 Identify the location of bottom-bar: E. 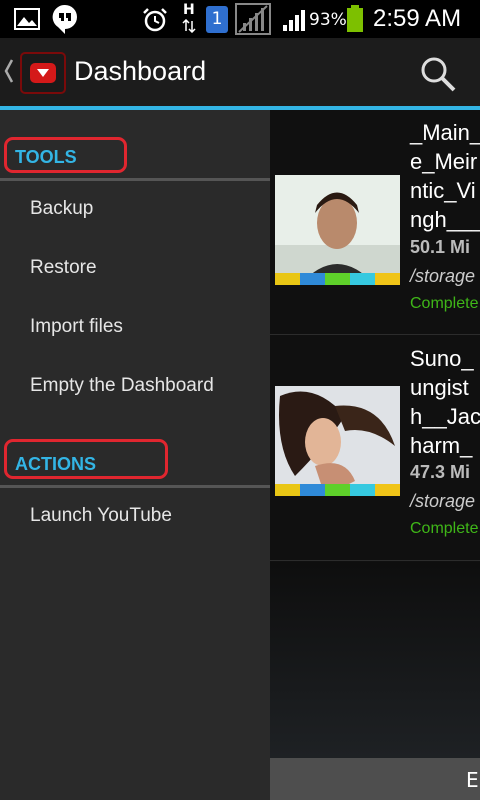
(375, 779).